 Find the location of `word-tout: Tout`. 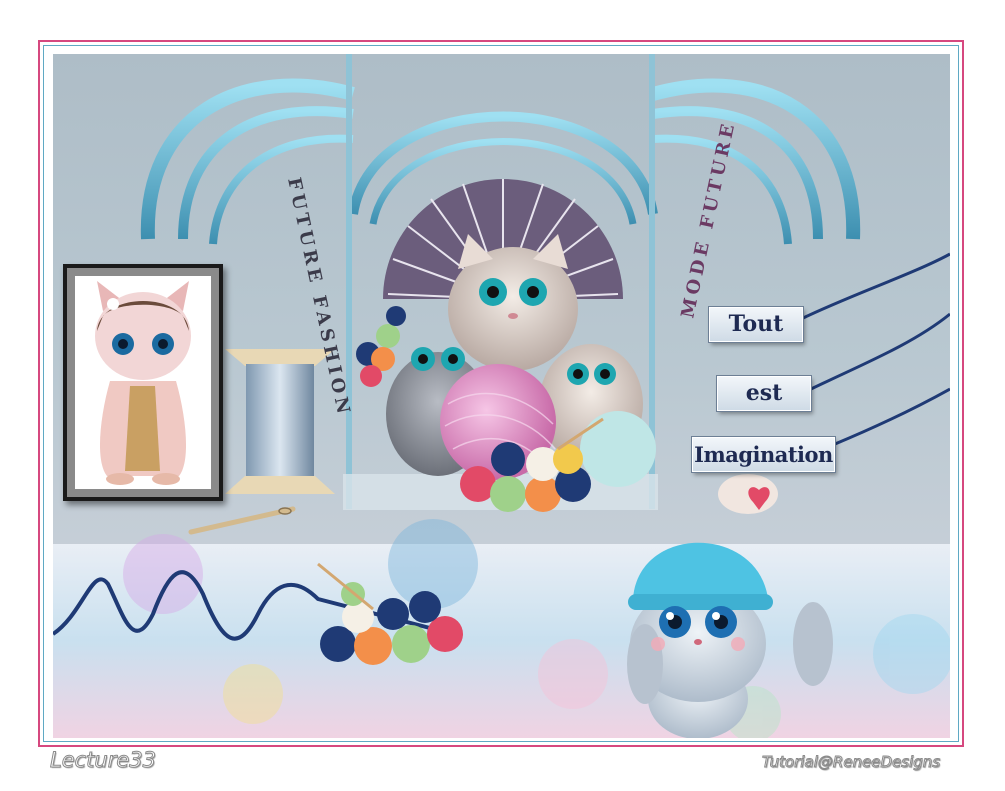

word-tout: Tout is located at coordinates (756, 324).